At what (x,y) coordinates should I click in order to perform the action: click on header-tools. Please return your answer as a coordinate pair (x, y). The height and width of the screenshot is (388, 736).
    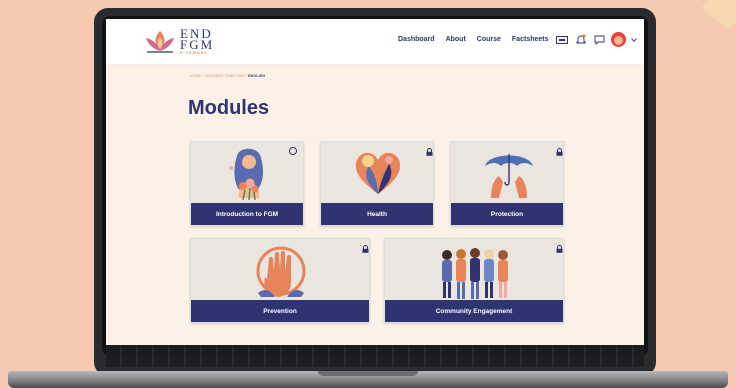
    Looking at the image, I should click on (595, 39).